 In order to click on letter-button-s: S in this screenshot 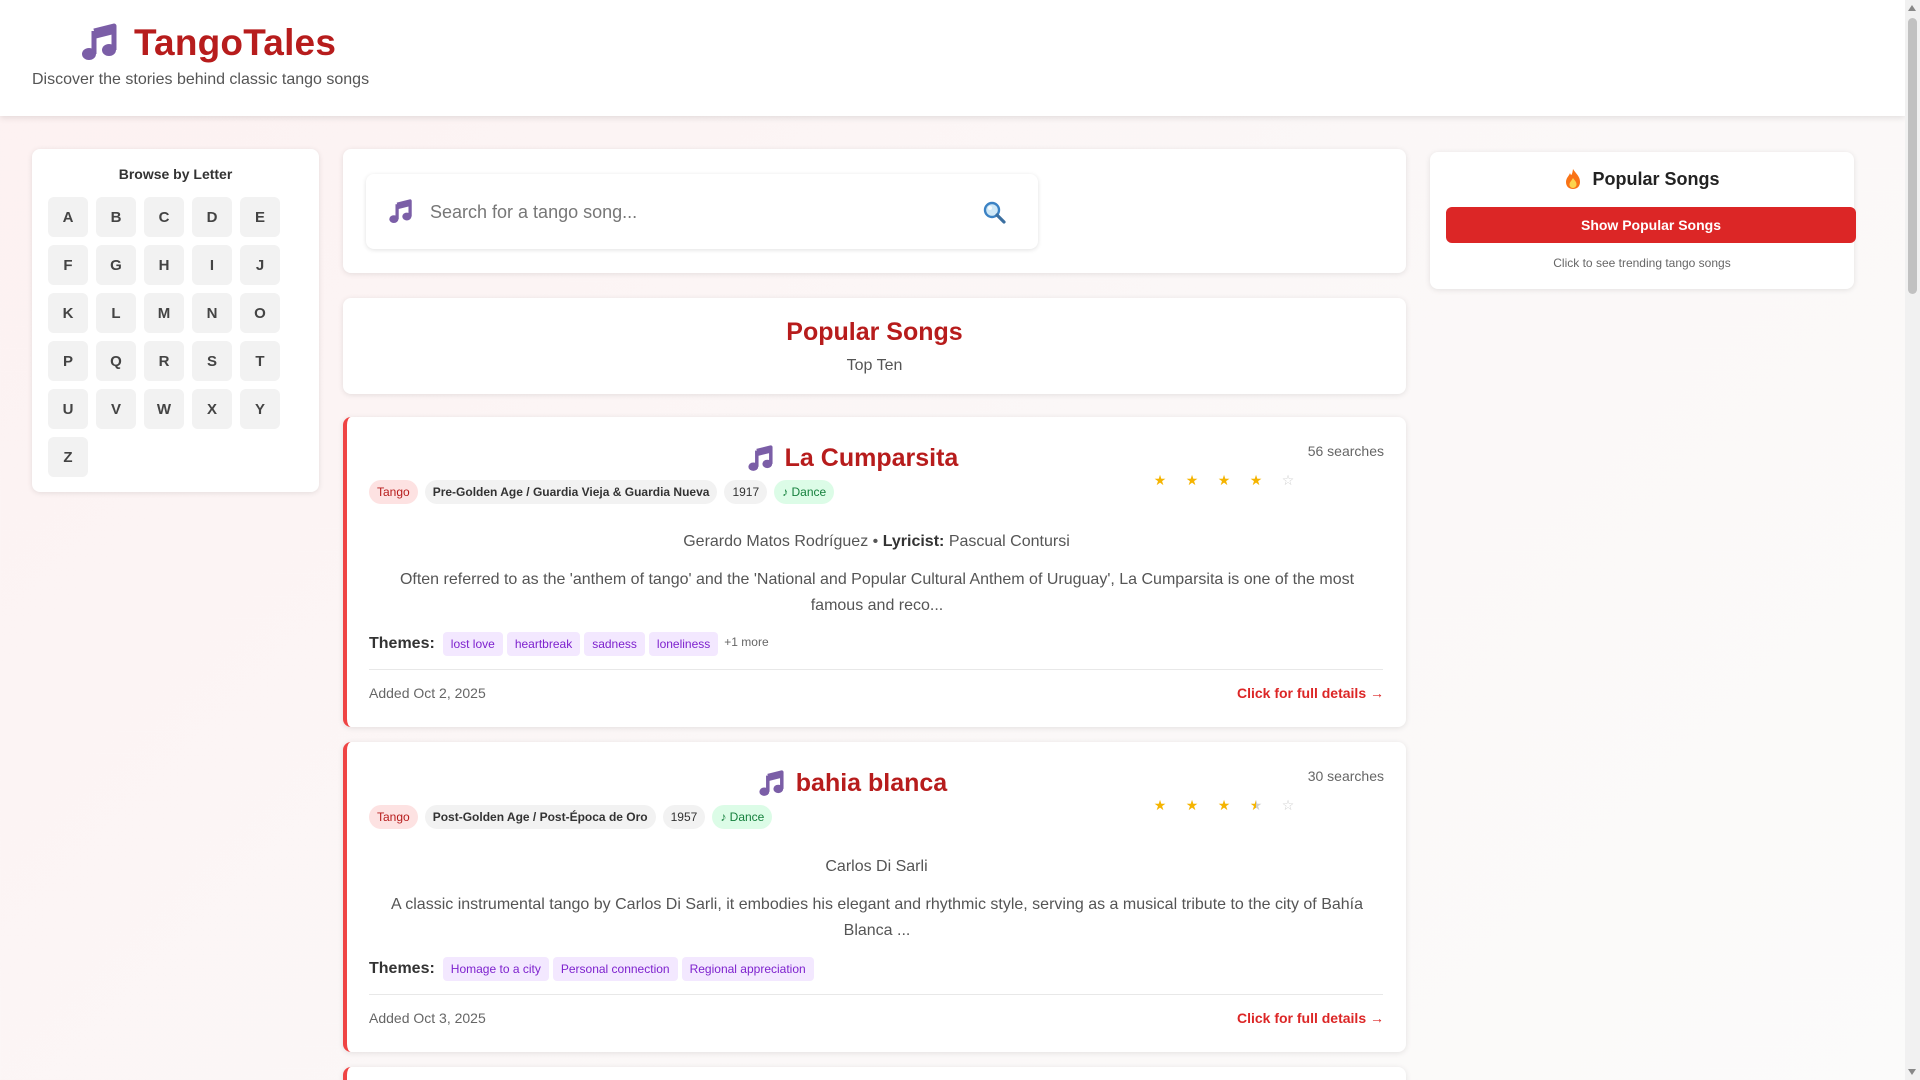, I will do `click(212, 361)`.